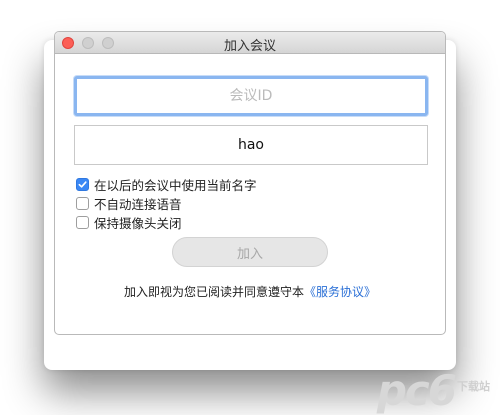  Describe the element at coordinates (138, 223) in the screenshot. I see `option-label: 保持摄像头关闭` at that location.